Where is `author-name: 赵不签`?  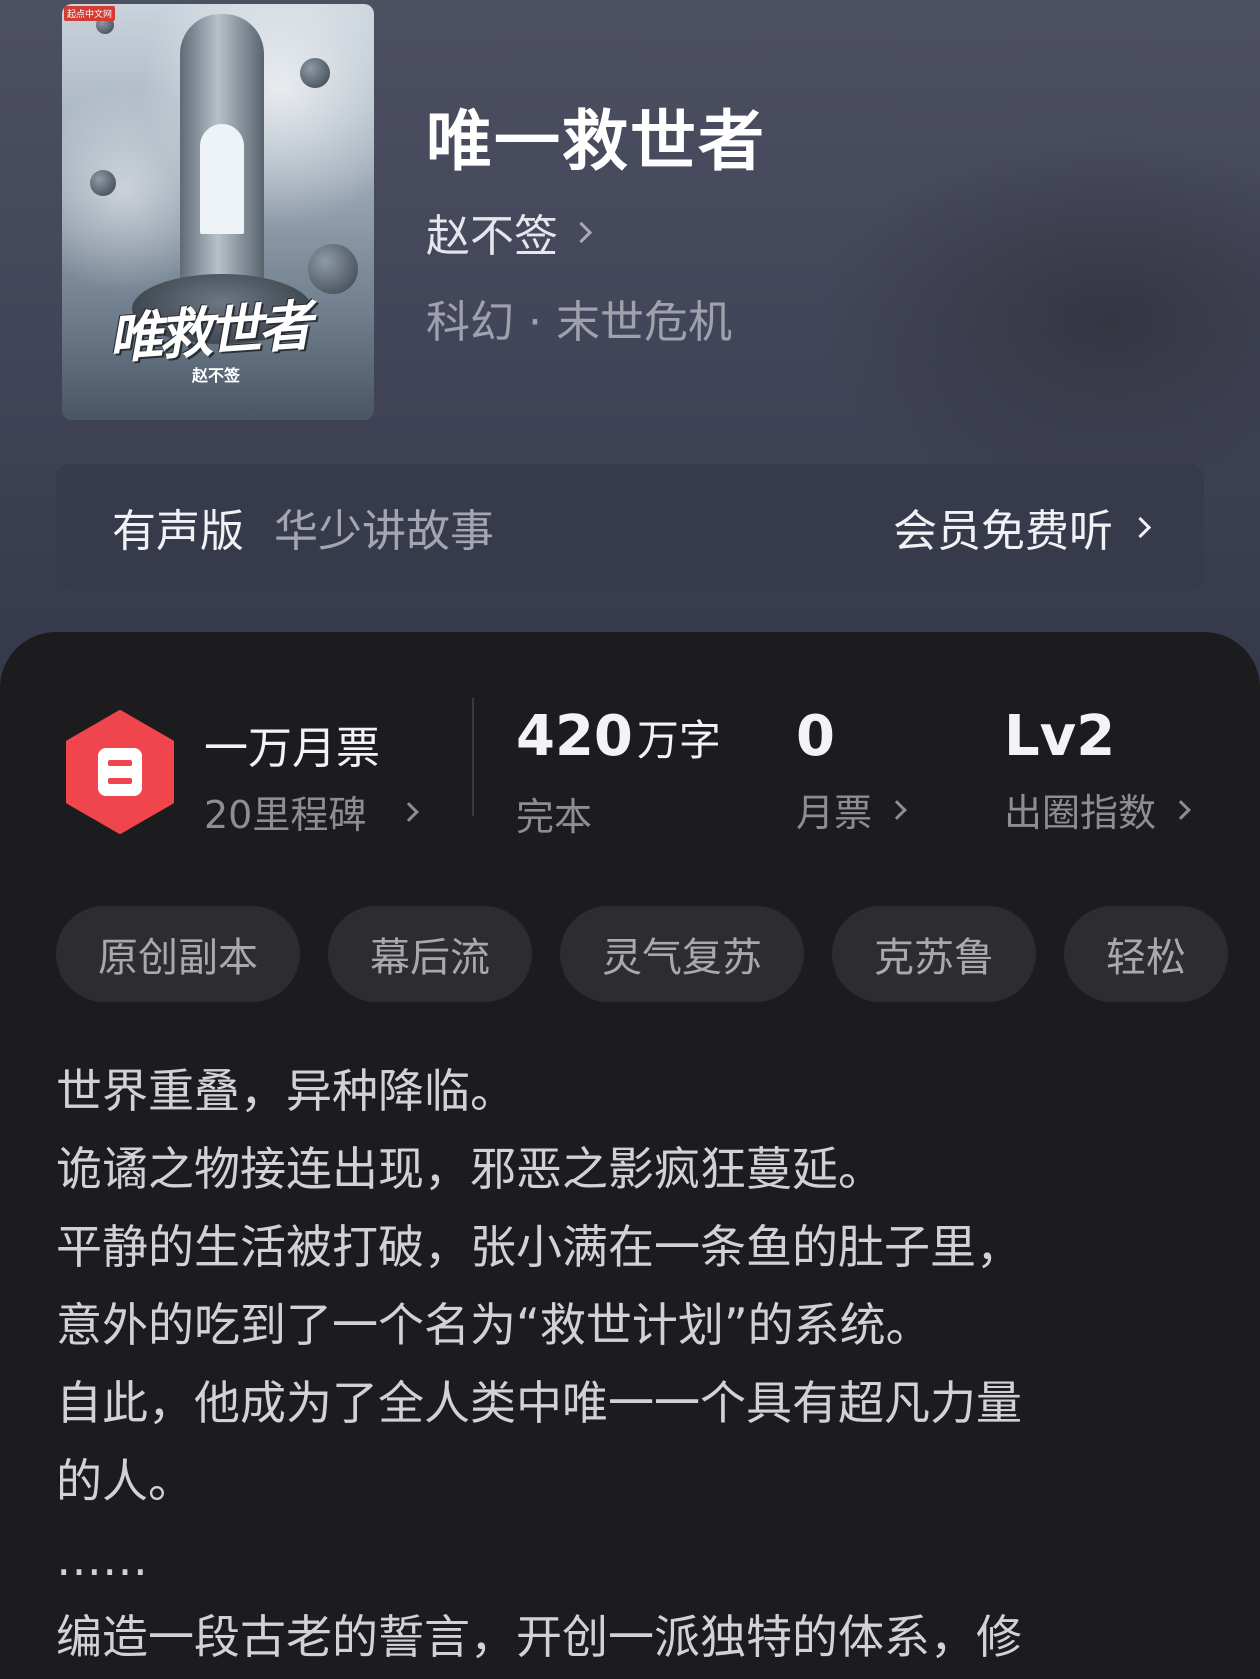 author-name: 赵不签 is located at coordinates (492, 236).